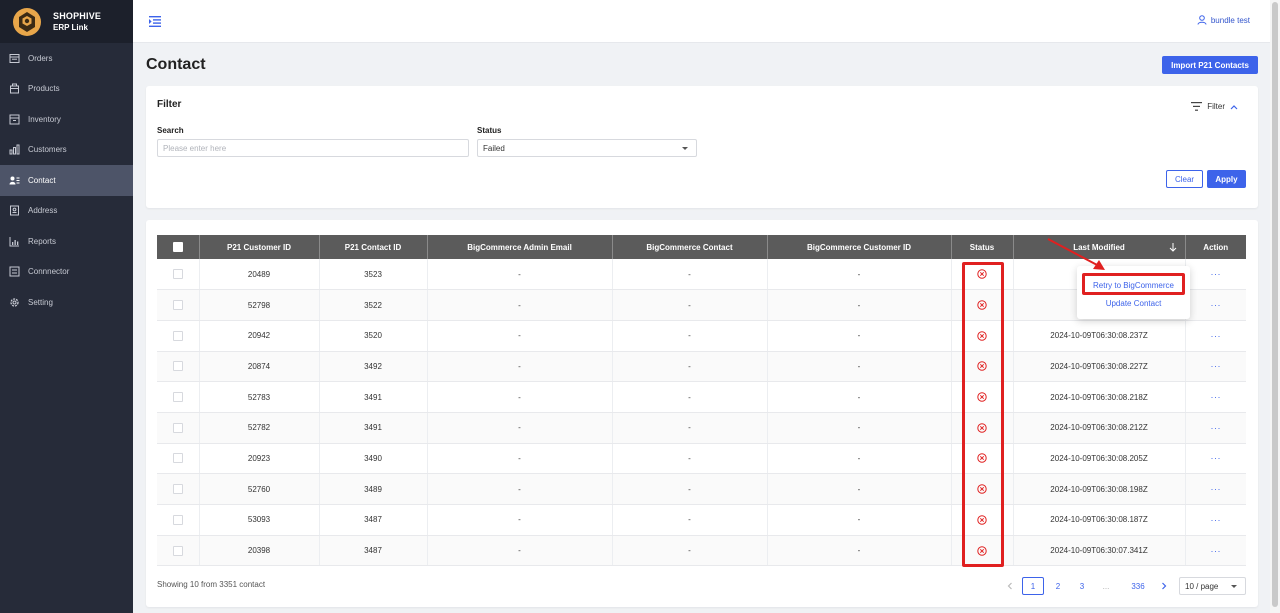 Image resolution: width=1280 pixels, height=613 pixels. I want to click on table-row: 53093 3487- - -2024-10-09T06:30:08.187Z ···, so click(701, 520).